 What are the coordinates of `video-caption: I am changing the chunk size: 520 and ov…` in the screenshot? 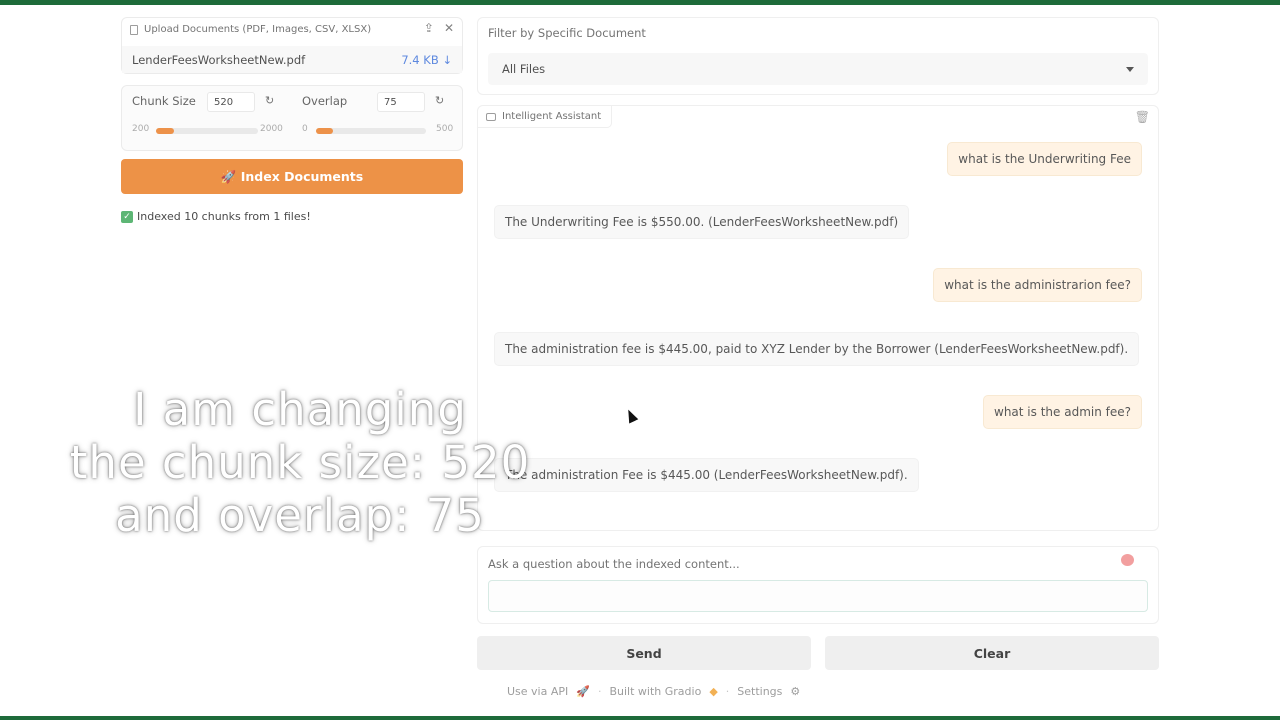 It's located at (300, 462).